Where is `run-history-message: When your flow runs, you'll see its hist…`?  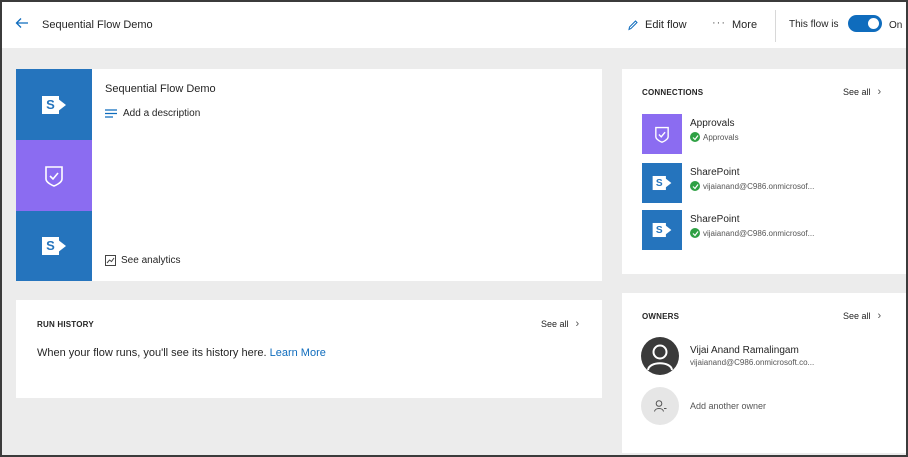
run-history-message: When your flow runs, you'll see its hist… is located at coordinates (181, 353).